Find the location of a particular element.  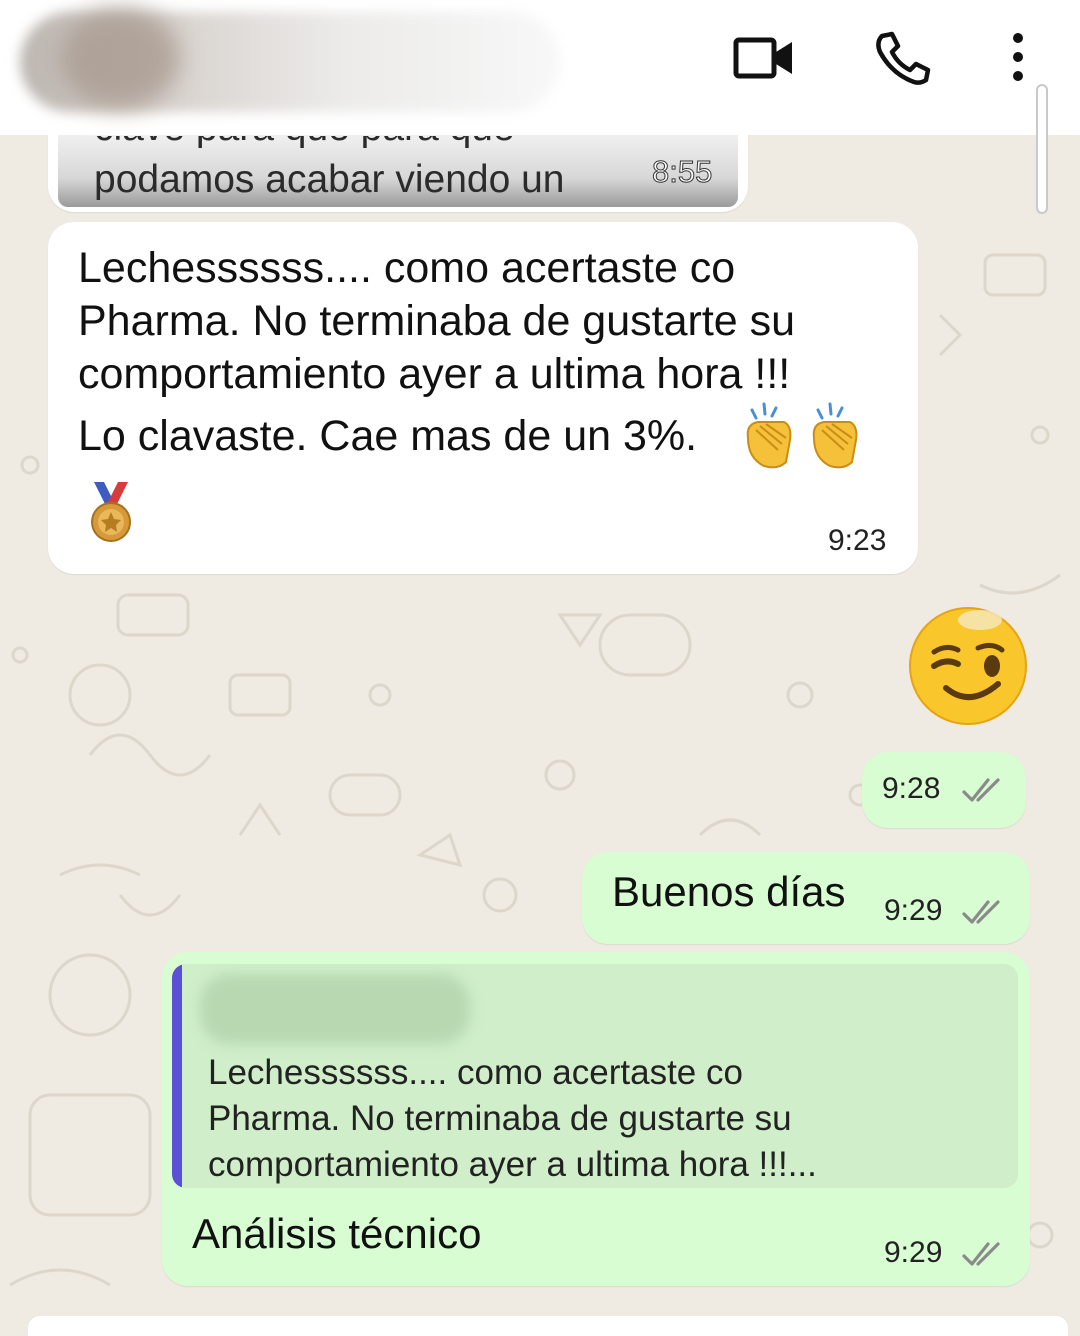

chat-header is located at coordinates (540, 67).